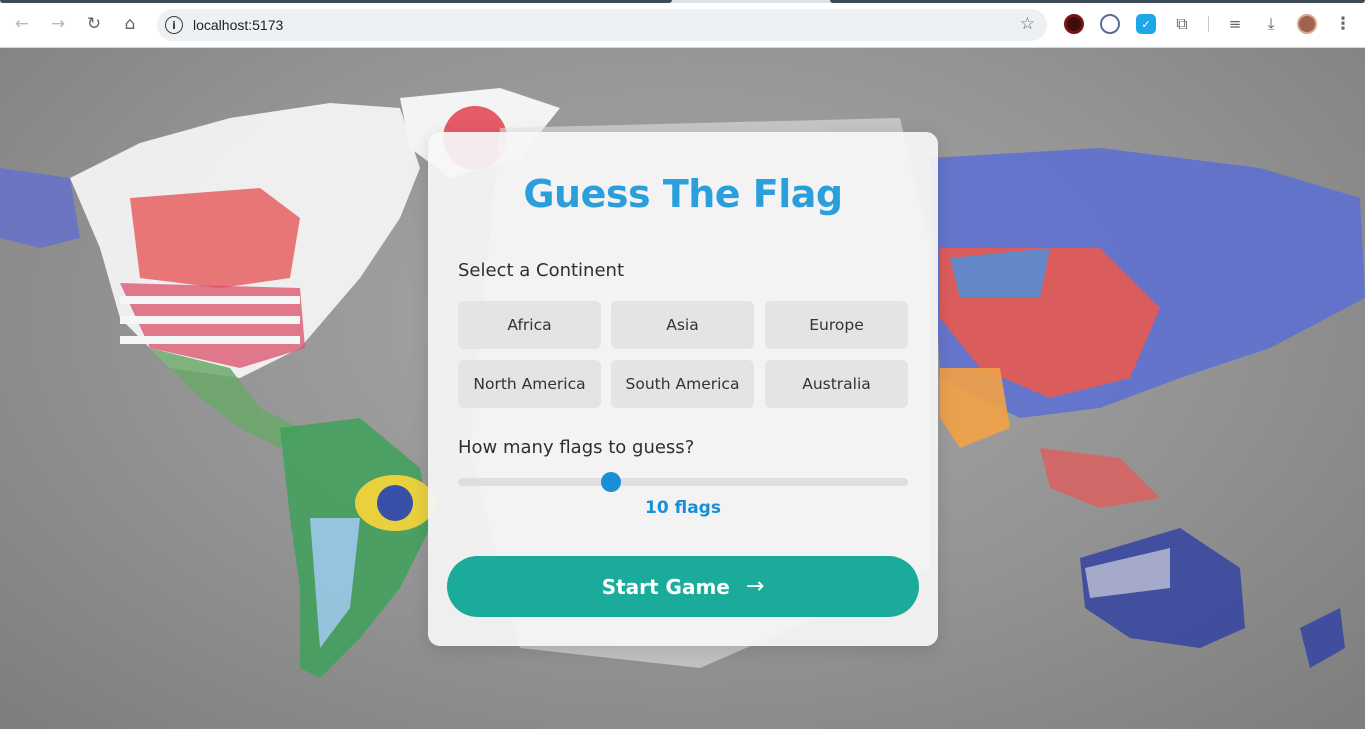 Image resolution: width=1365 pixels, height=729 pixels. I want to click on continent-button-africa: Africa, so click(529, 325).